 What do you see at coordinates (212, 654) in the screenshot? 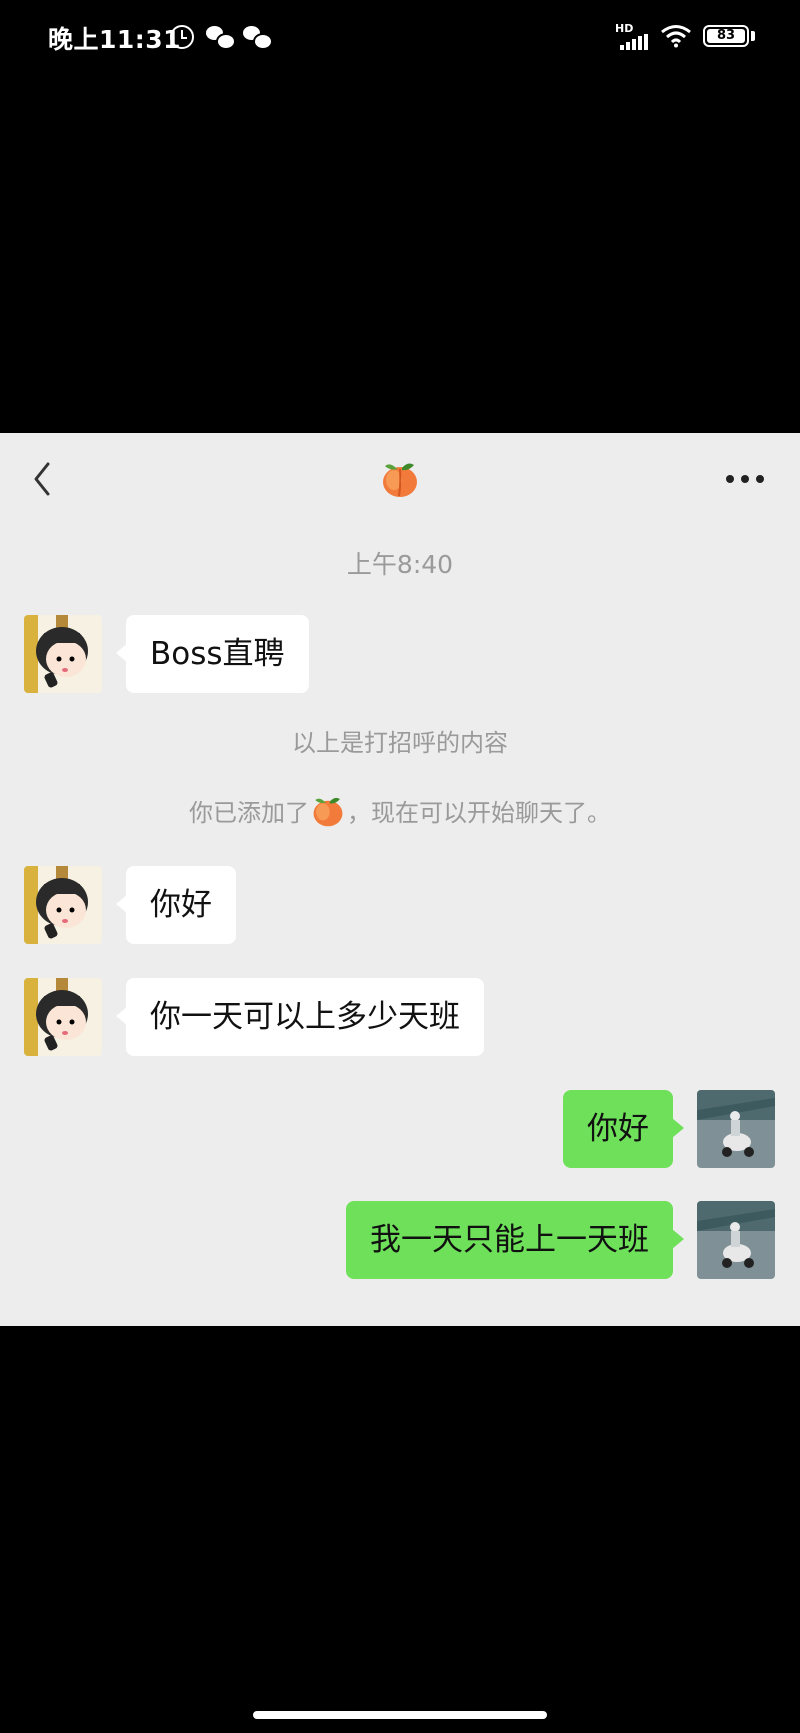
I see `message-bubble-incoming: Boss直聘` at bounding box center [212, 654].